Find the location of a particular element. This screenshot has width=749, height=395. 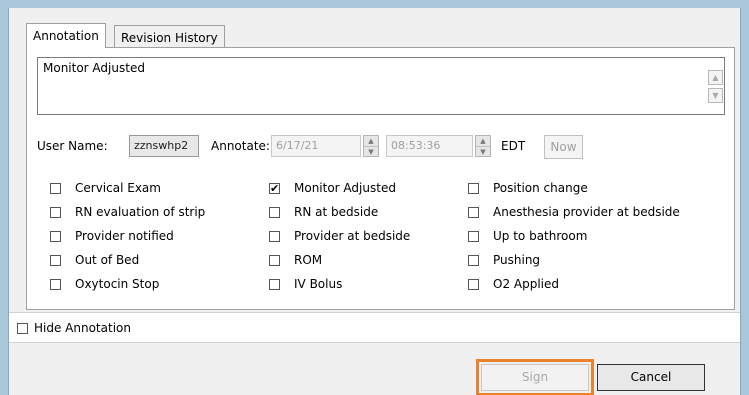

checkbox-item: ROM is located at coordinates (295, 260).